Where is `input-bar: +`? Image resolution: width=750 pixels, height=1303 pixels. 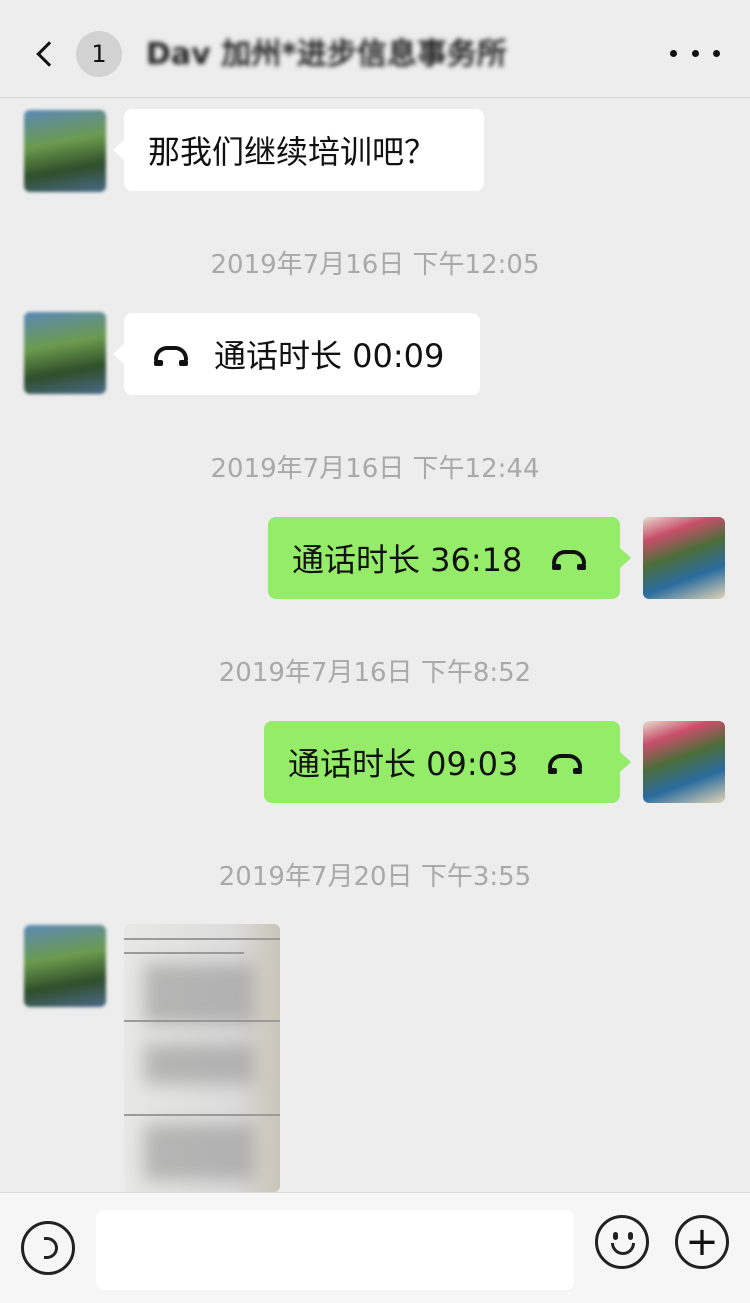 input-bar: + is located at coordinates (375, 1247).